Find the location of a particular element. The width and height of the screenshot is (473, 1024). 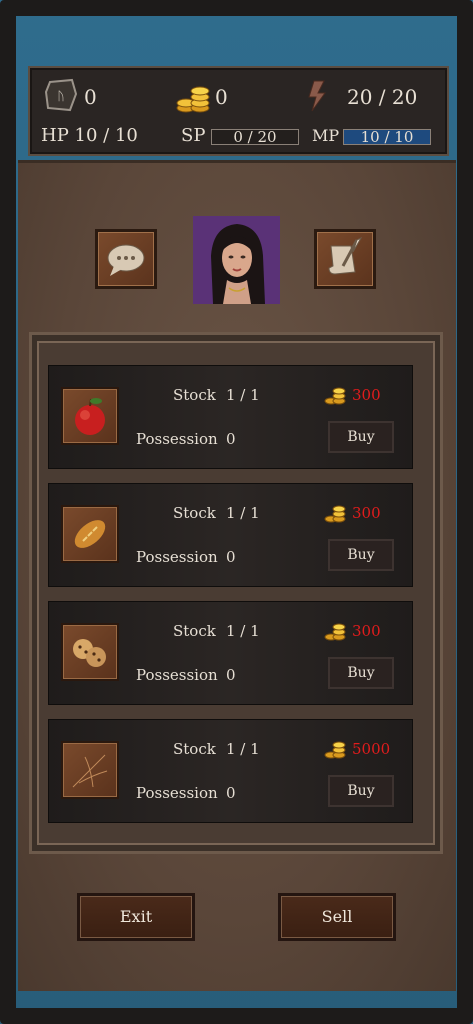

apple-icon is located at coordinates (90, 416).